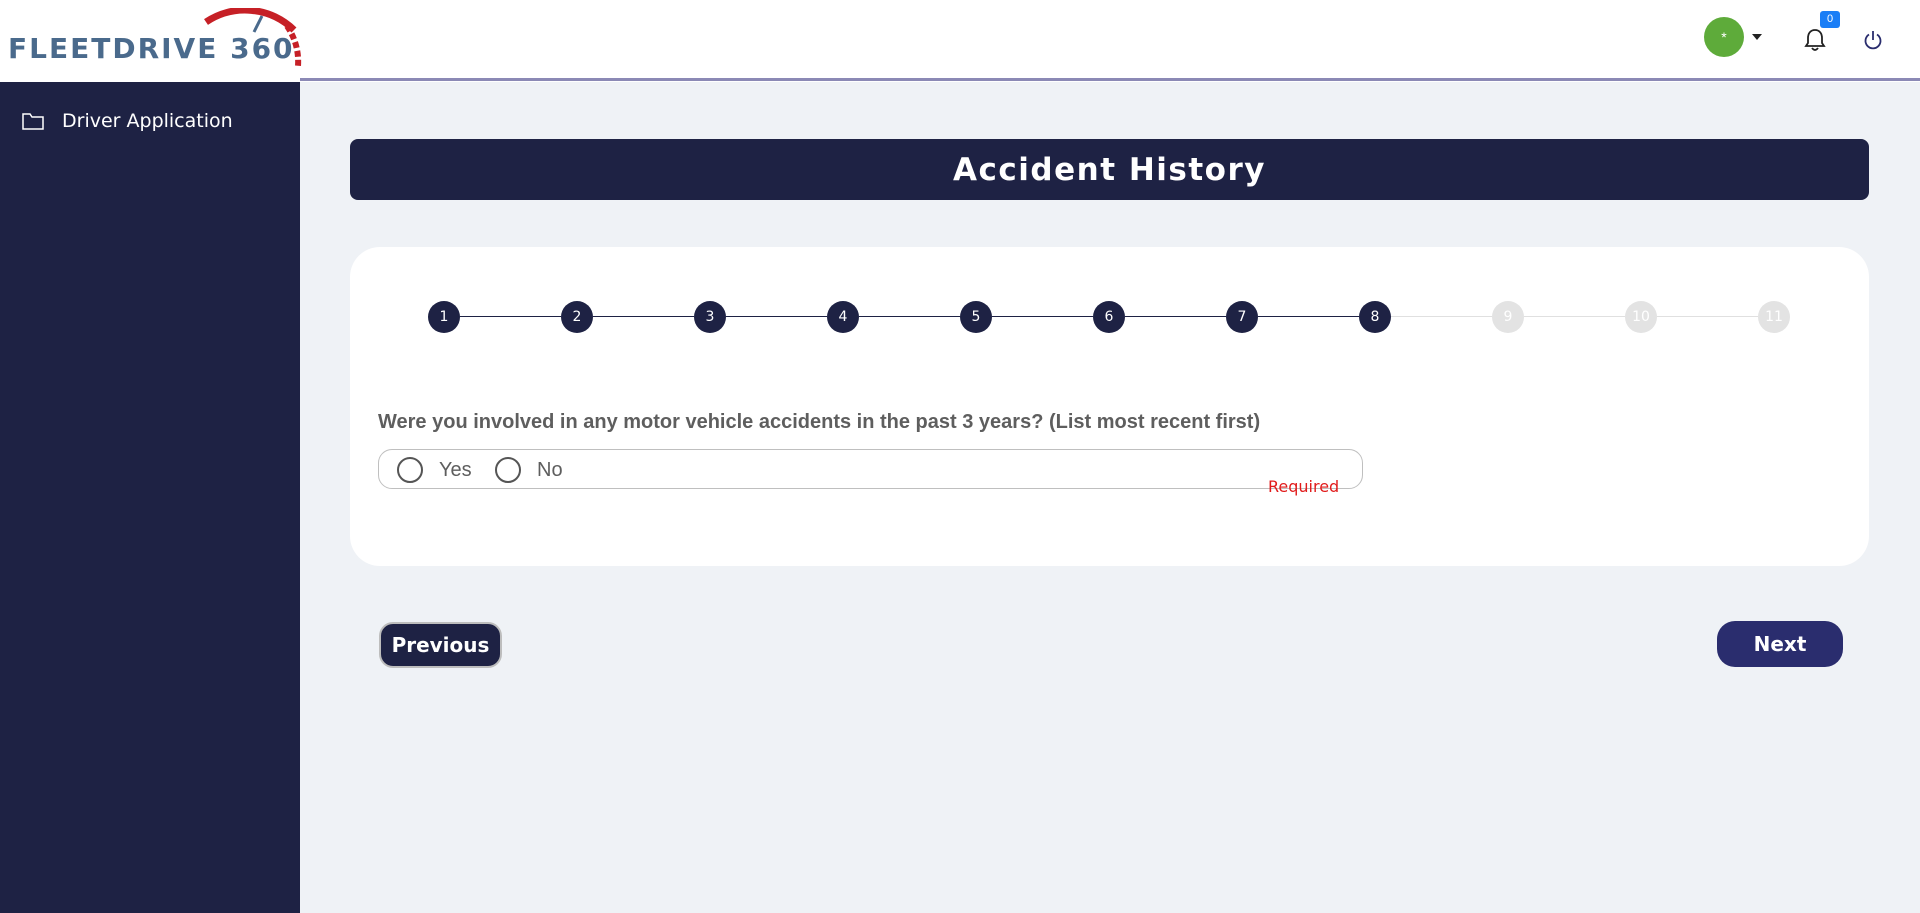  I want to click on page-title: Accident History, so click(1109, 169).